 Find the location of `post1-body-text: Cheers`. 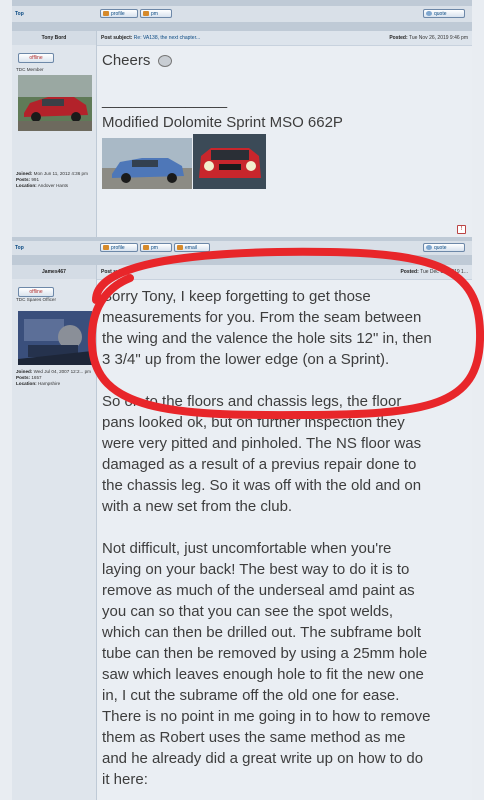

post1-body-text: Cheers is located at coordinates (137, 60).